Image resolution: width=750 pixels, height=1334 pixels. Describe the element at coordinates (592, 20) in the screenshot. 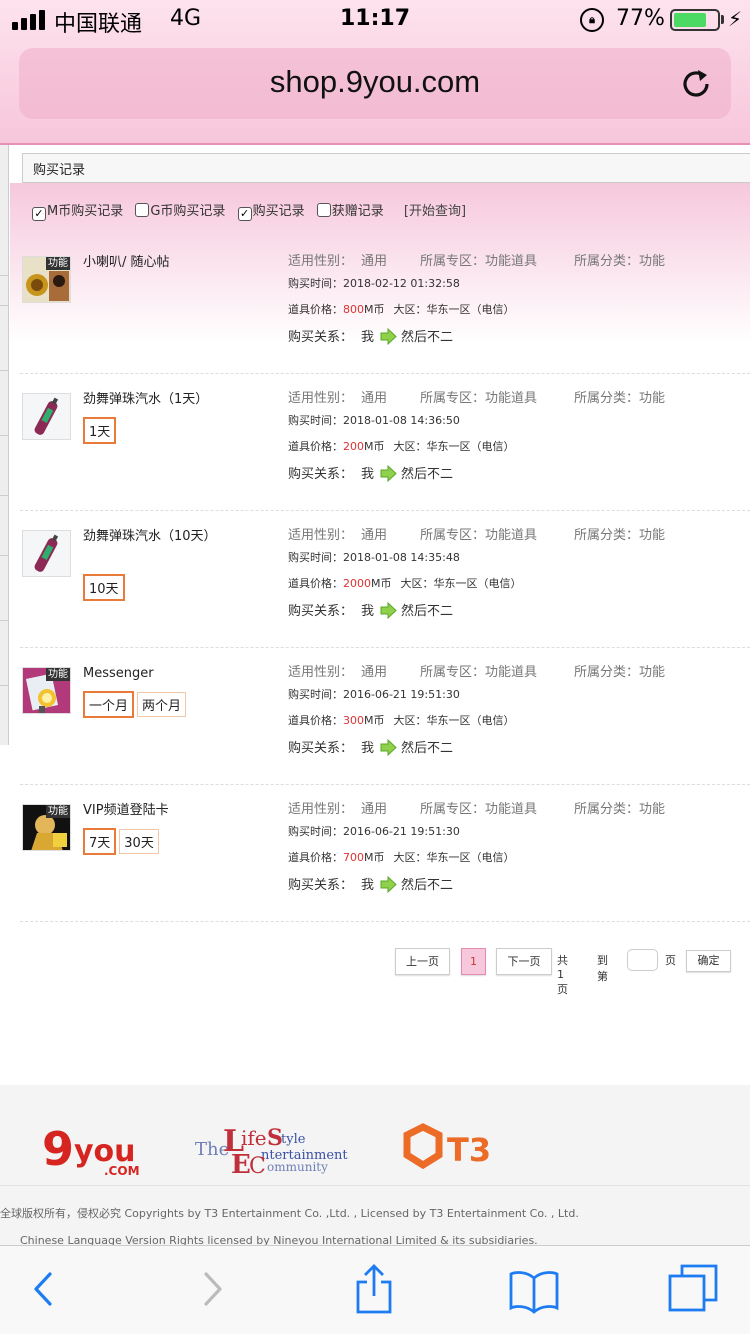

I see `rotation-lock-icon: 🔒︎` at that location.